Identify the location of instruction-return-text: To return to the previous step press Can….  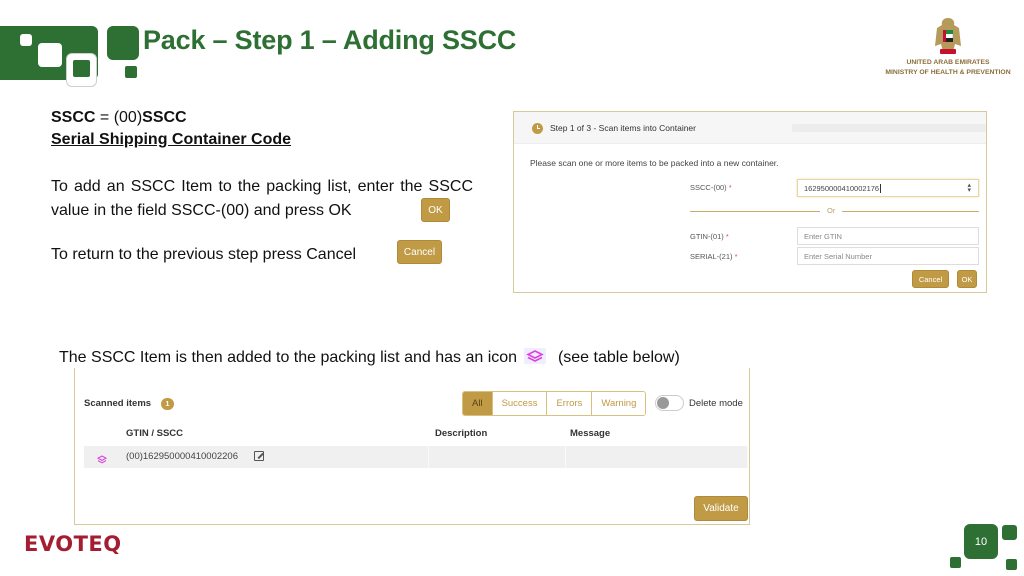
(204, 254).